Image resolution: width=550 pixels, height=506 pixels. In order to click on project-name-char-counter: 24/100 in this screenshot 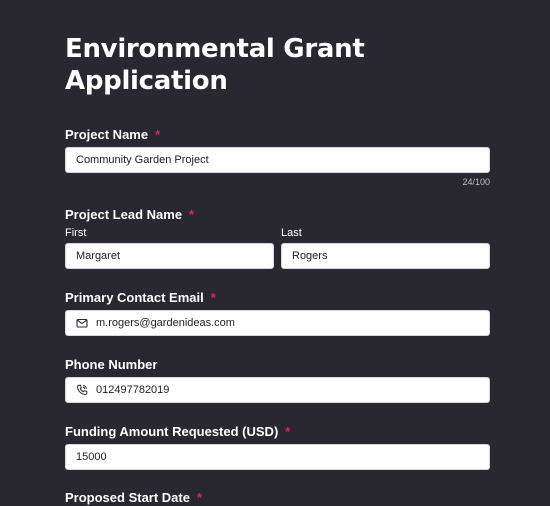, I will do `click(476, 182)`.